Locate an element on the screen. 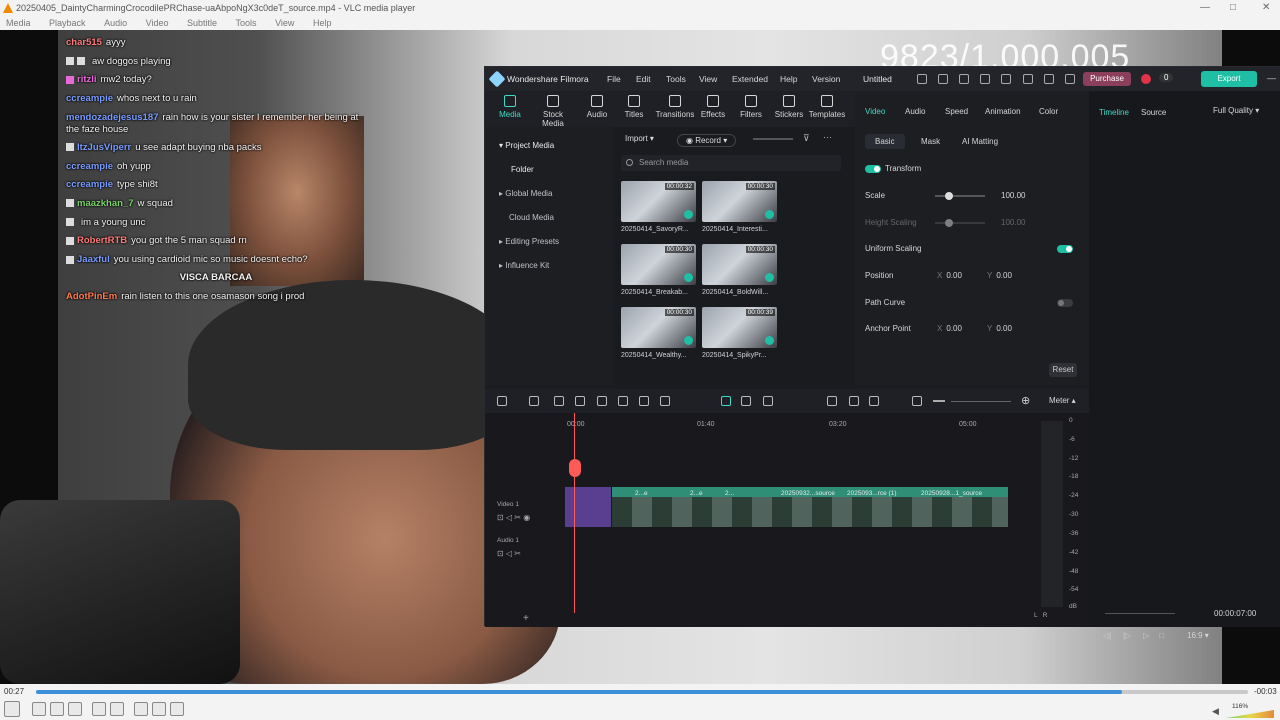 This screenshot has width=1280, height=720. menu-view: View is located at coordinates (284, 23).